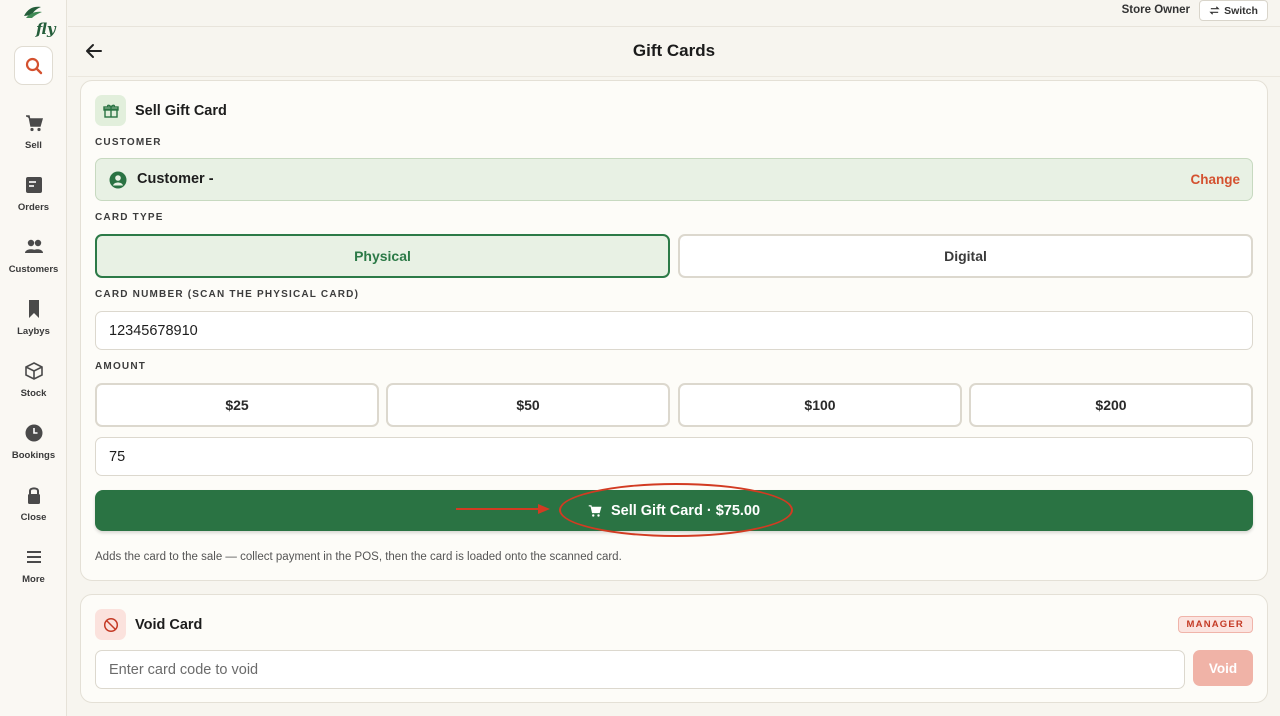 This screenshot has width=1280, height=716. Describe the element at coordinates (33, 579) in the screenshot. I see `sidebar-item-label: More` at that location.